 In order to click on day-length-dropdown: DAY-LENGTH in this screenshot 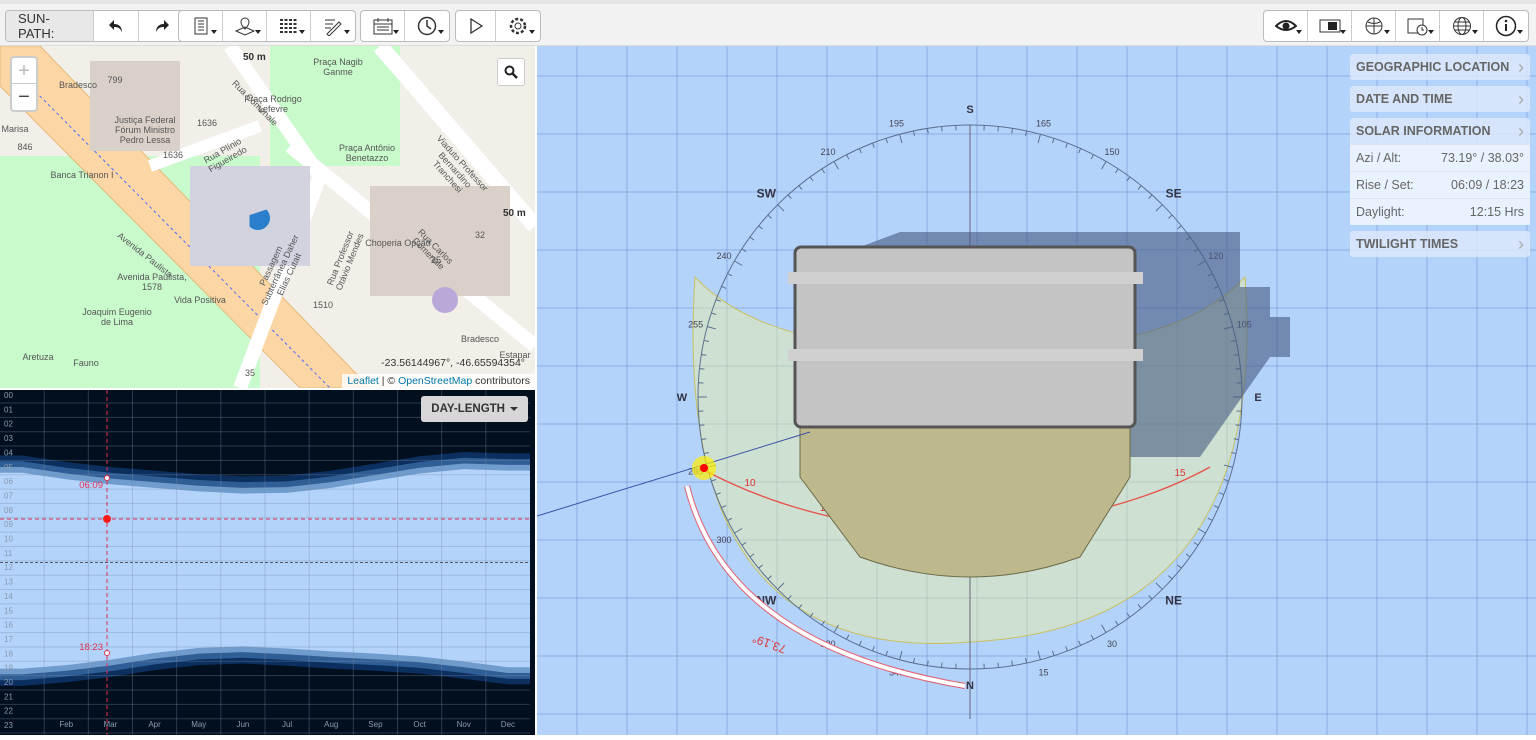, I will do `click(474, 409)`.